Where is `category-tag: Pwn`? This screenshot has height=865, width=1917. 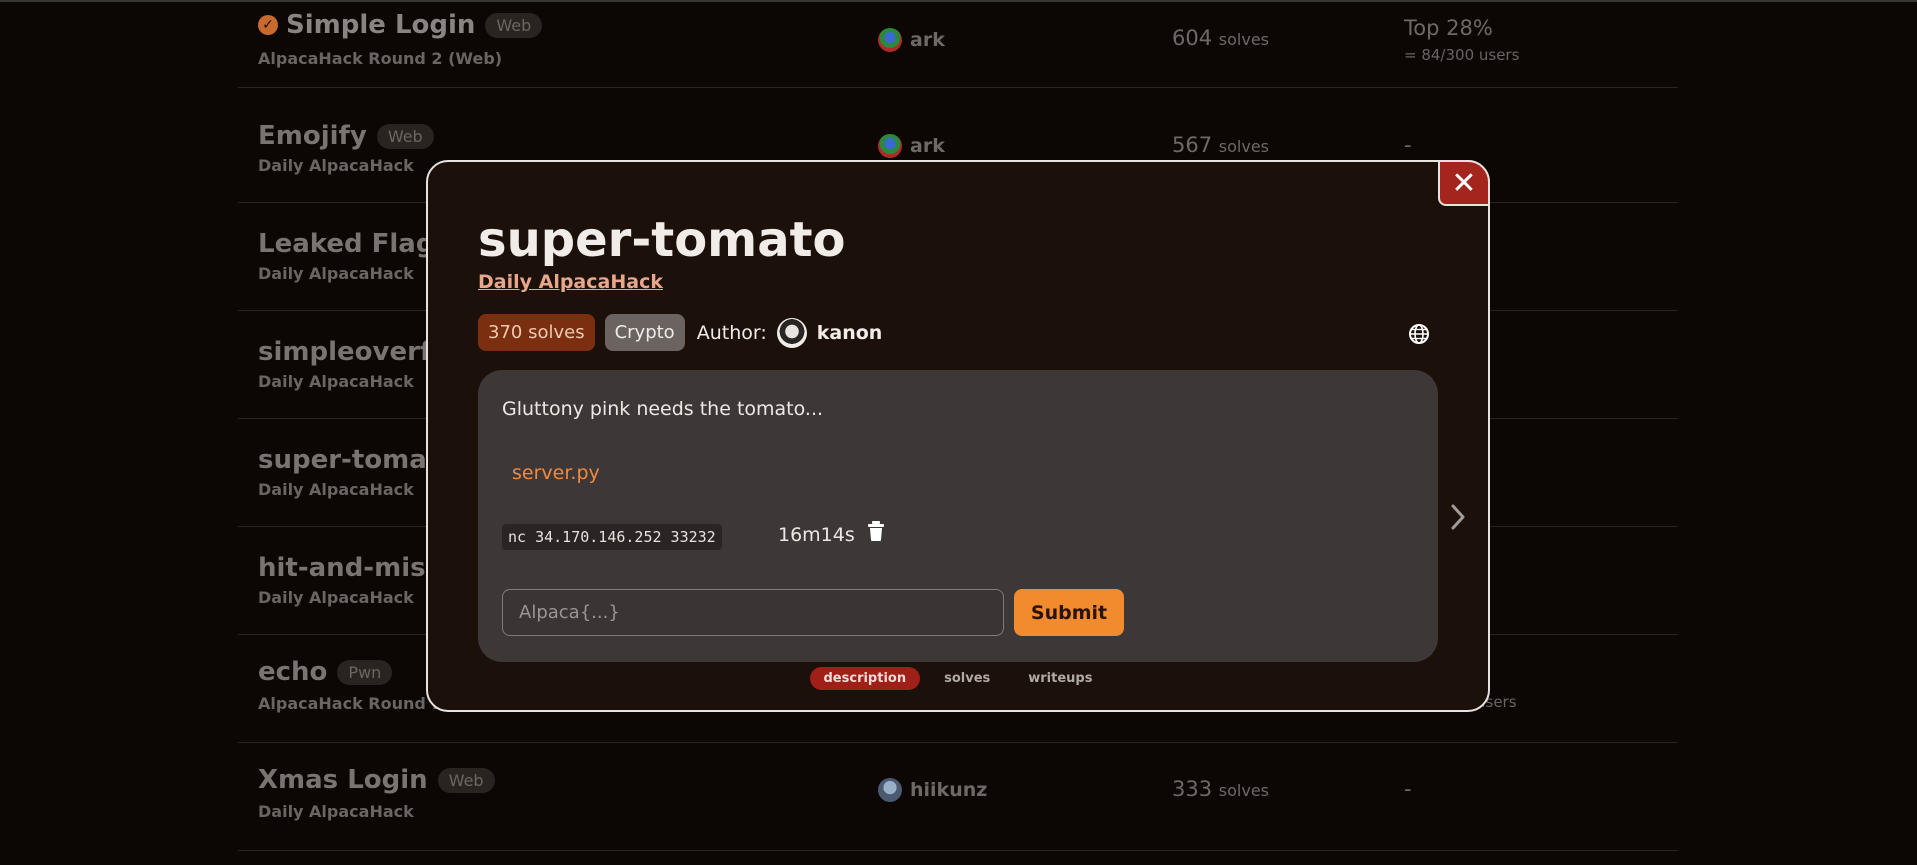
category-tag: Pwn is located at coordinates (365, 672).